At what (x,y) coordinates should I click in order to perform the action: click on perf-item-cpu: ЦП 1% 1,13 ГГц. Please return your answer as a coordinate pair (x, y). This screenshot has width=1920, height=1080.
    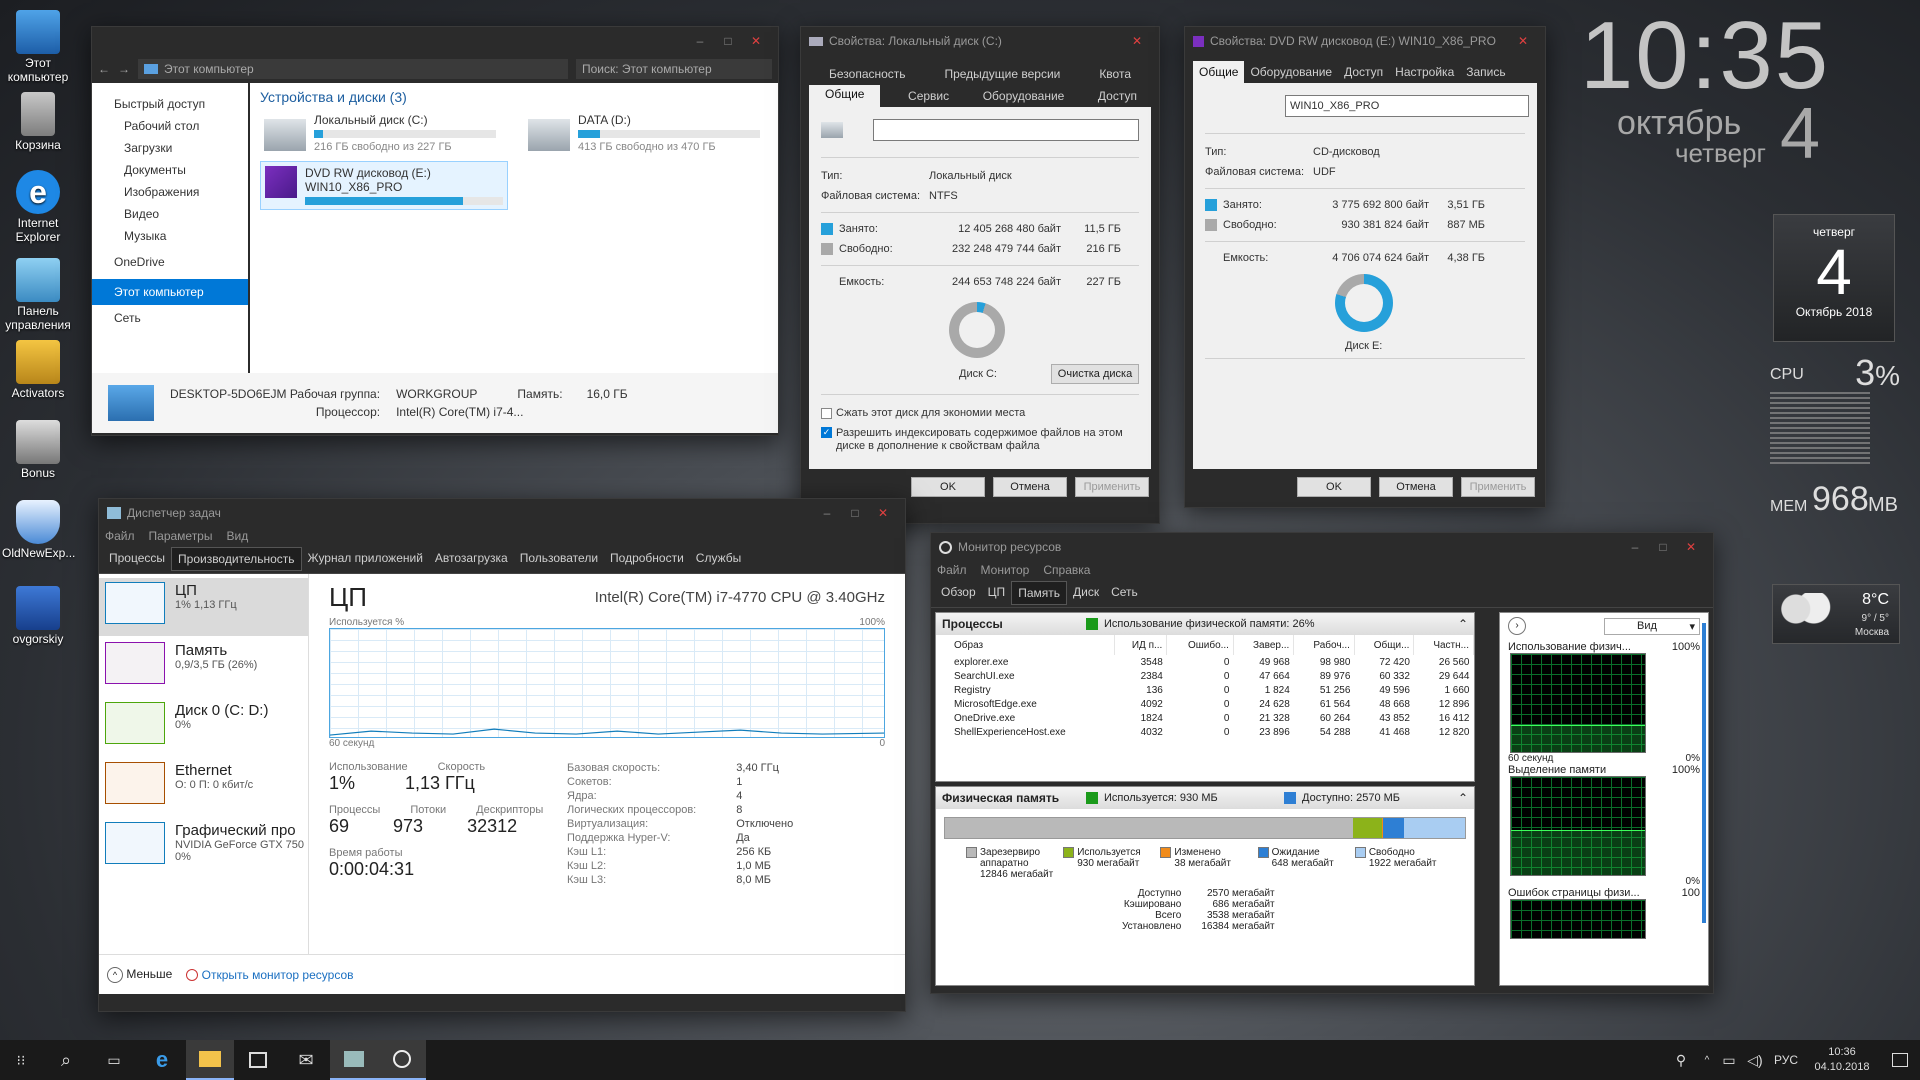
    Looking at the image, I should click on (203, 607).